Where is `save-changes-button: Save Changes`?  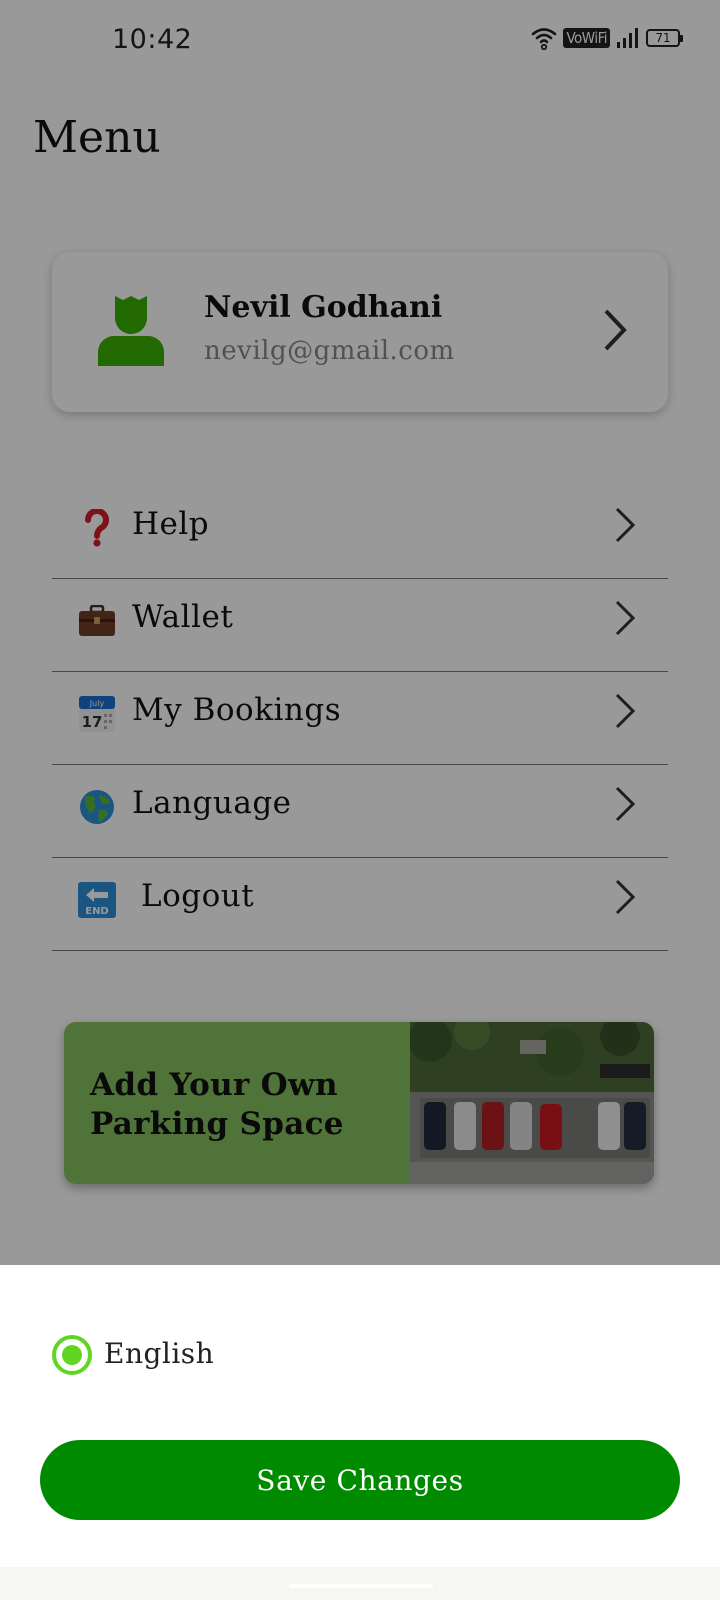 save-changes-button: Save Changes is located at coordinates (360, 1480).